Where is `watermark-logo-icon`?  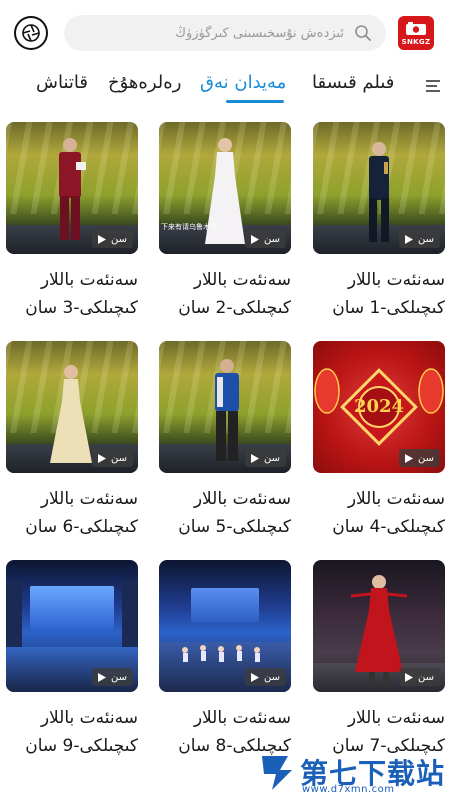
watermark-logo-icon is located at coordinates (277, 773).